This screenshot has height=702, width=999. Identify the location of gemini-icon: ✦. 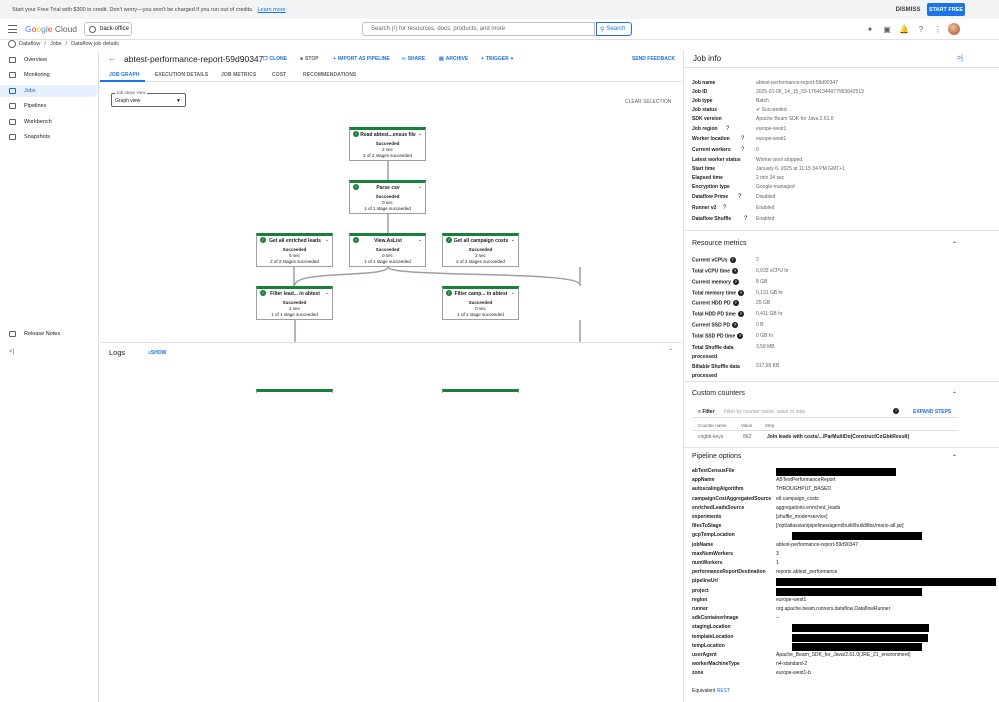
(870, 29).